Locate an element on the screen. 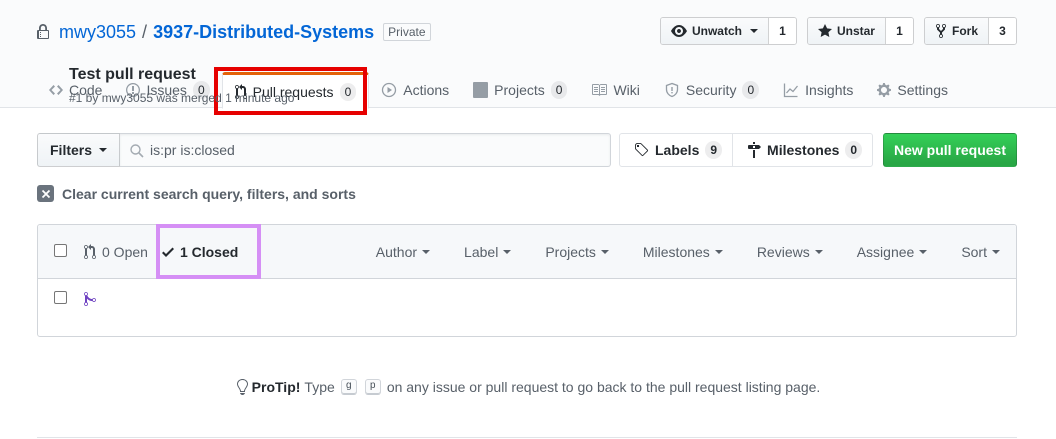  book-icon is located at coordinates (599, 90).